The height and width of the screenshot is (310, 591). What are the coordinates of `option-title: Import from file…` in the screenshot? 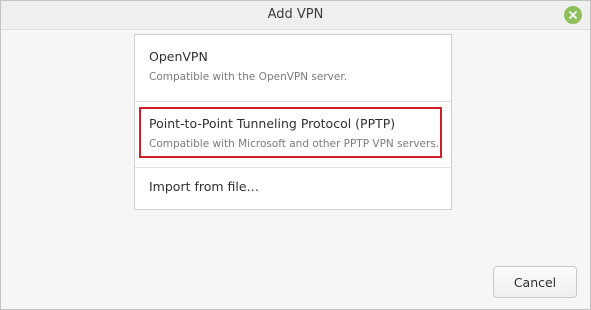 It's located at (204, 186).